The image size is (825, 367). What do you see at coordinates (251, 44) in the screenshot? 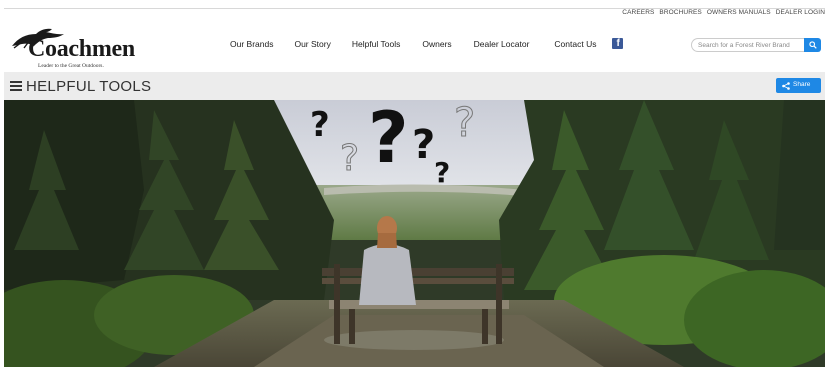
I see `nav-our-brands: Our Brands` at bounding box center [251, 44].